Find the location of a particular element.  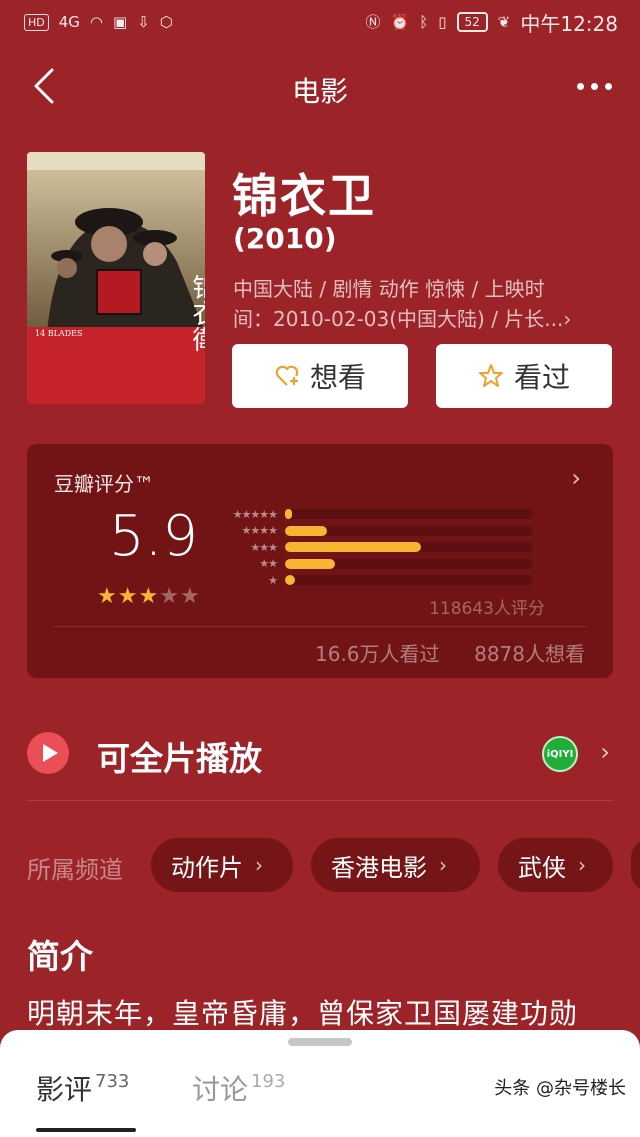

shield-icon: ⬡ is located at coordinates (166, 21).